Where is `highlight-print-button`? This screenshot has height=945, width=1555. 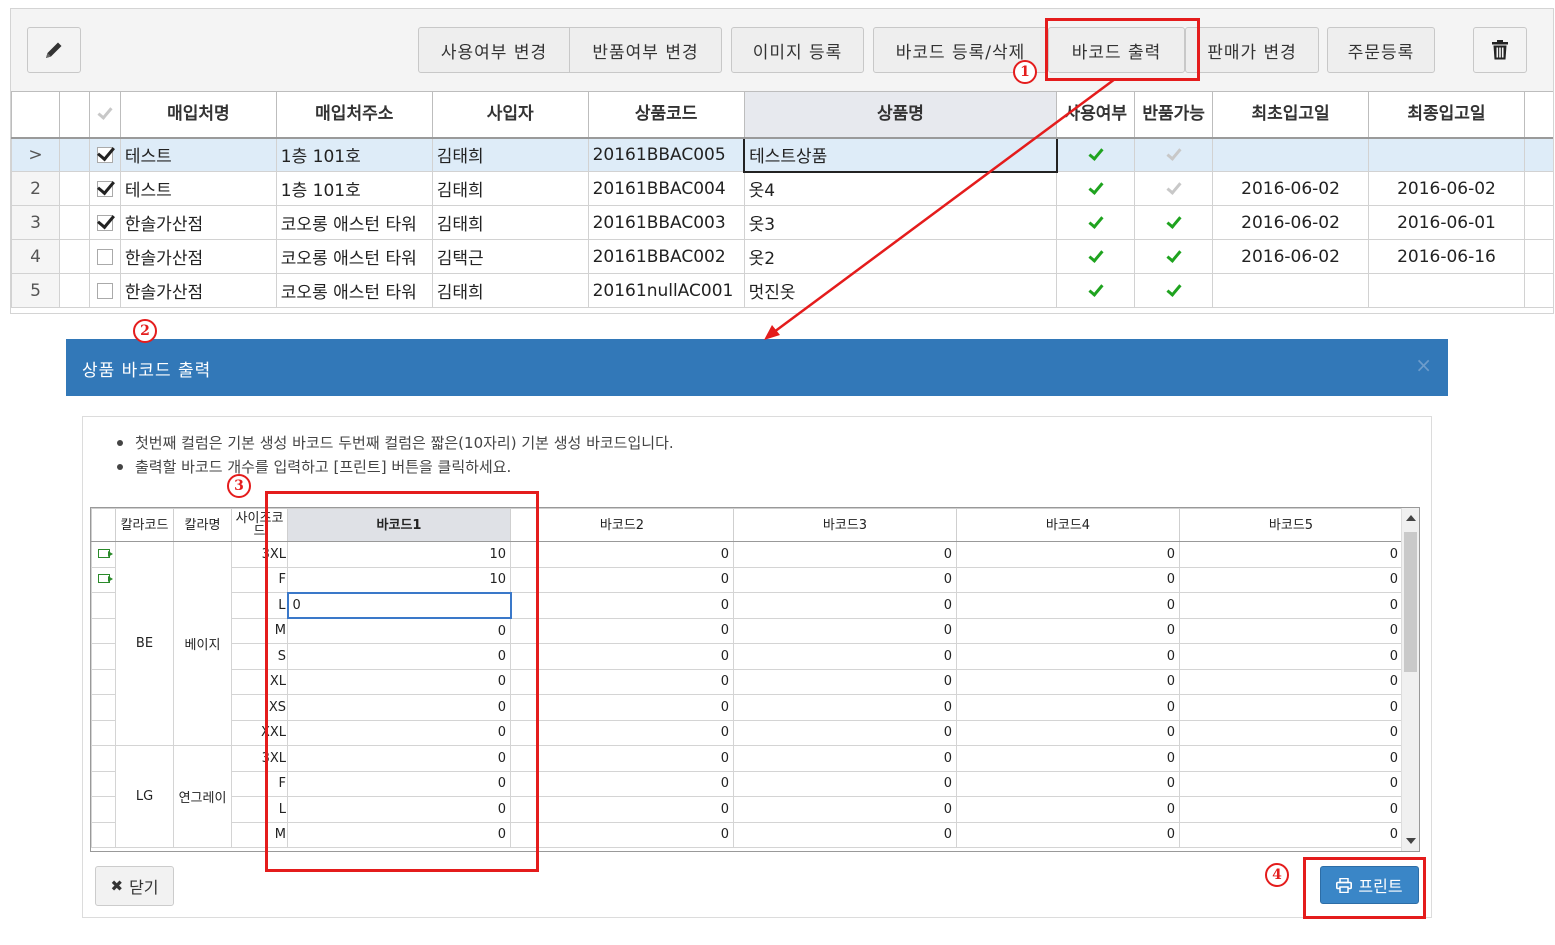
highlight-print-button is located at coordinates (1364, 888).